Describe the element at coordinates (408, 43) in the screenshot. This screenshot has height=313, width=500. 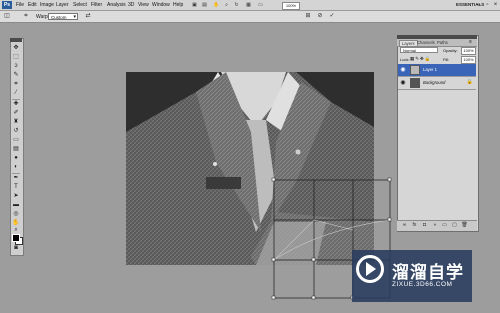
I see `tab-layers: Layers` at that location.